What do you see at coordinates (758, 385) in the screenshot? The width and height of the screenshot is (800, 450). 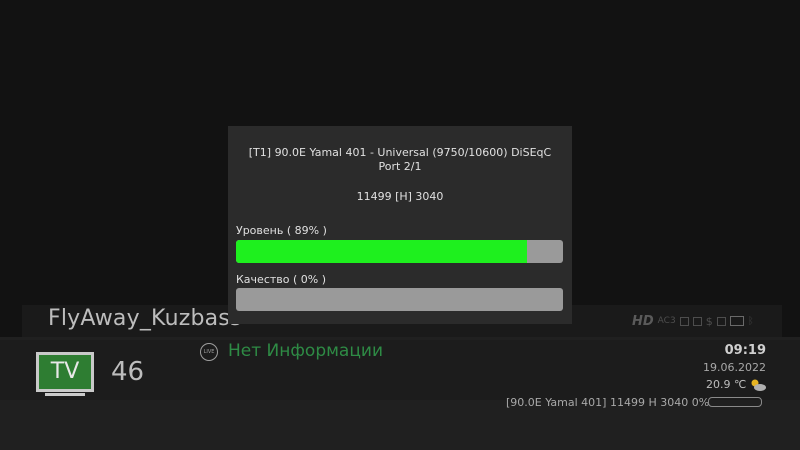 I see `weather-cloudy-icon` at bounding box center [758, 385].